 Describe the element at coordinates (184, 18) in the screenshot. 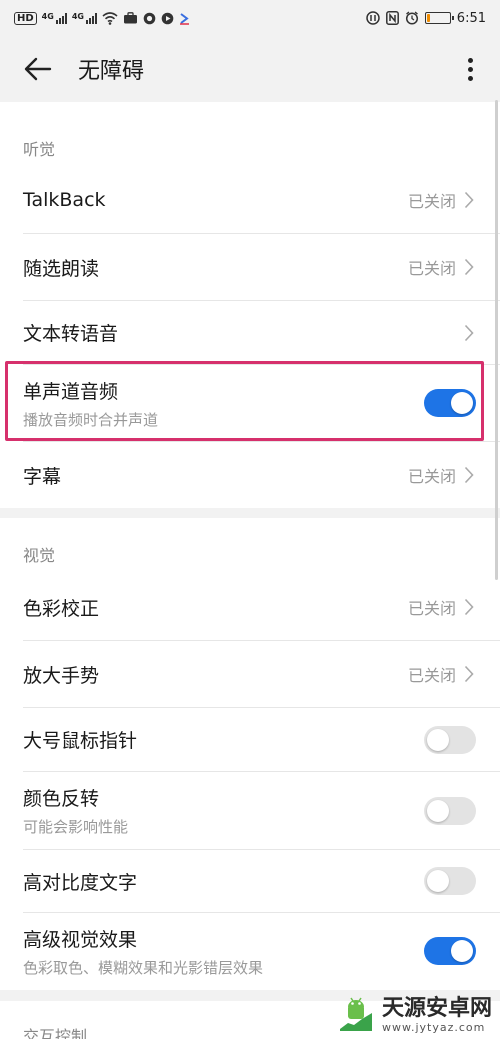

I see `arrow-icon` at that location.